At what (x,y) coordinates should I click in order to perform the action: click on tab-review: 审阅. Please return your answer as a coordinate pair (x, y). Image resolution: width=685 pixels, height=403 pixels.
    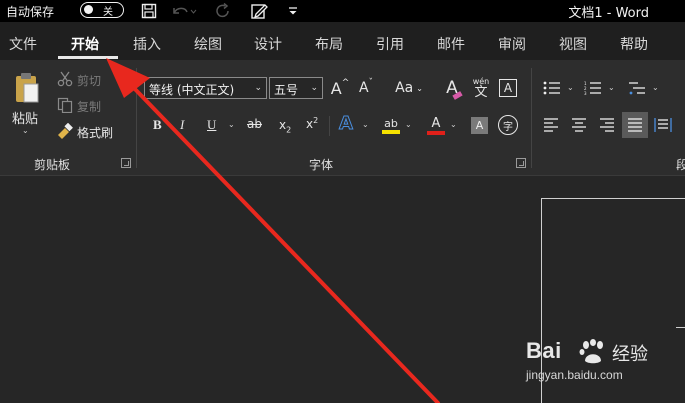
    Looking at the image, I should click on (512, 44).